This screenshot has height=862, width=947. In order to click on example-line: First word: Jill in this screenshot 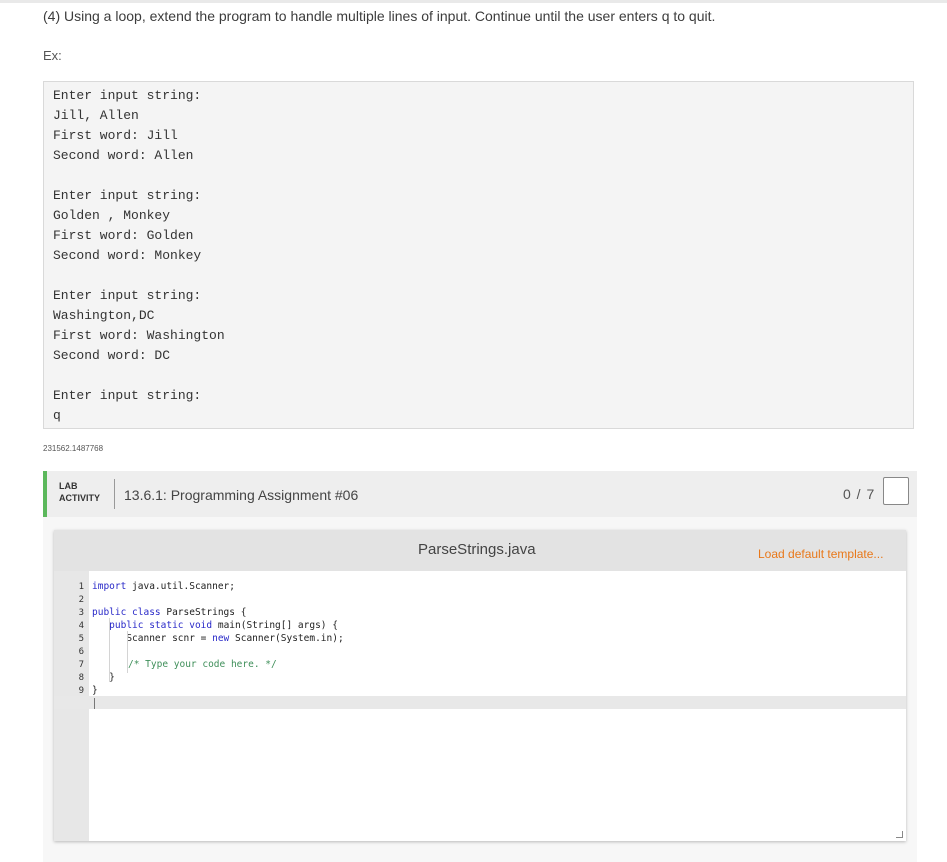, I will do `click(115, 135)`.